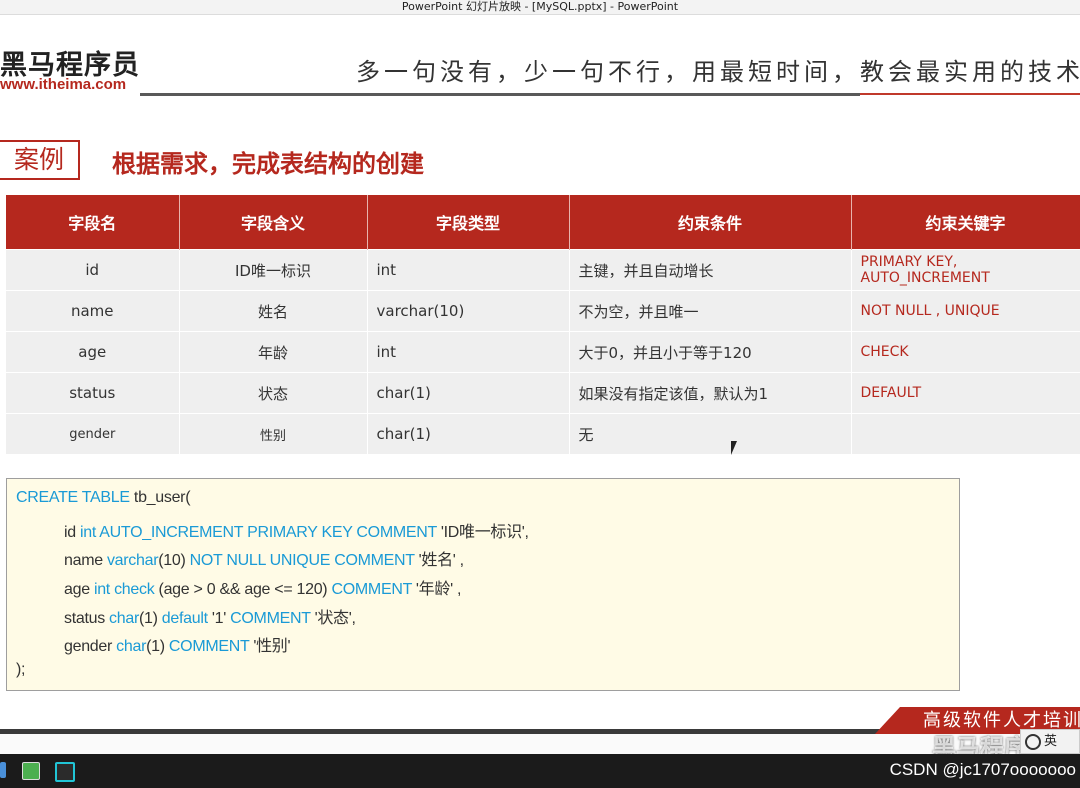 The image size is (1080, 788). Describe the element at coordinates (734, 448) in the screenshot. I see `mouse-cursor-icon` at that location.